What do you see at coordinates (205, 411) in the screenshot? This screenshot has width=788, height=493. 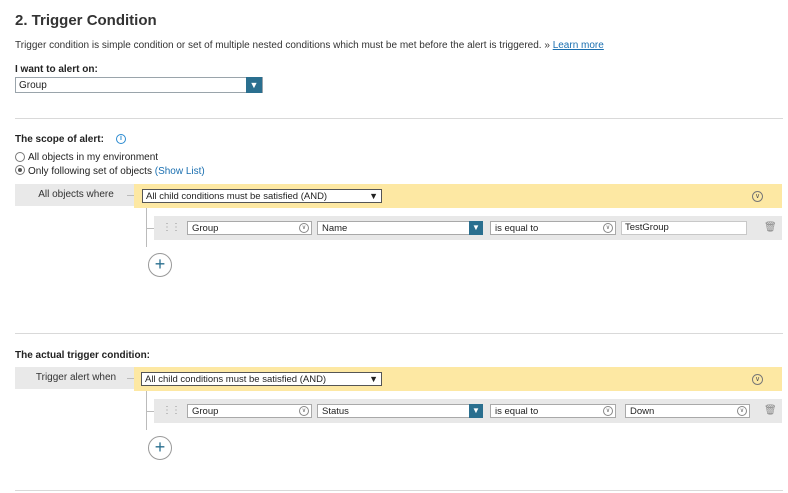 I see `trigger-object-value: Group` at bounding box center [205, 411].